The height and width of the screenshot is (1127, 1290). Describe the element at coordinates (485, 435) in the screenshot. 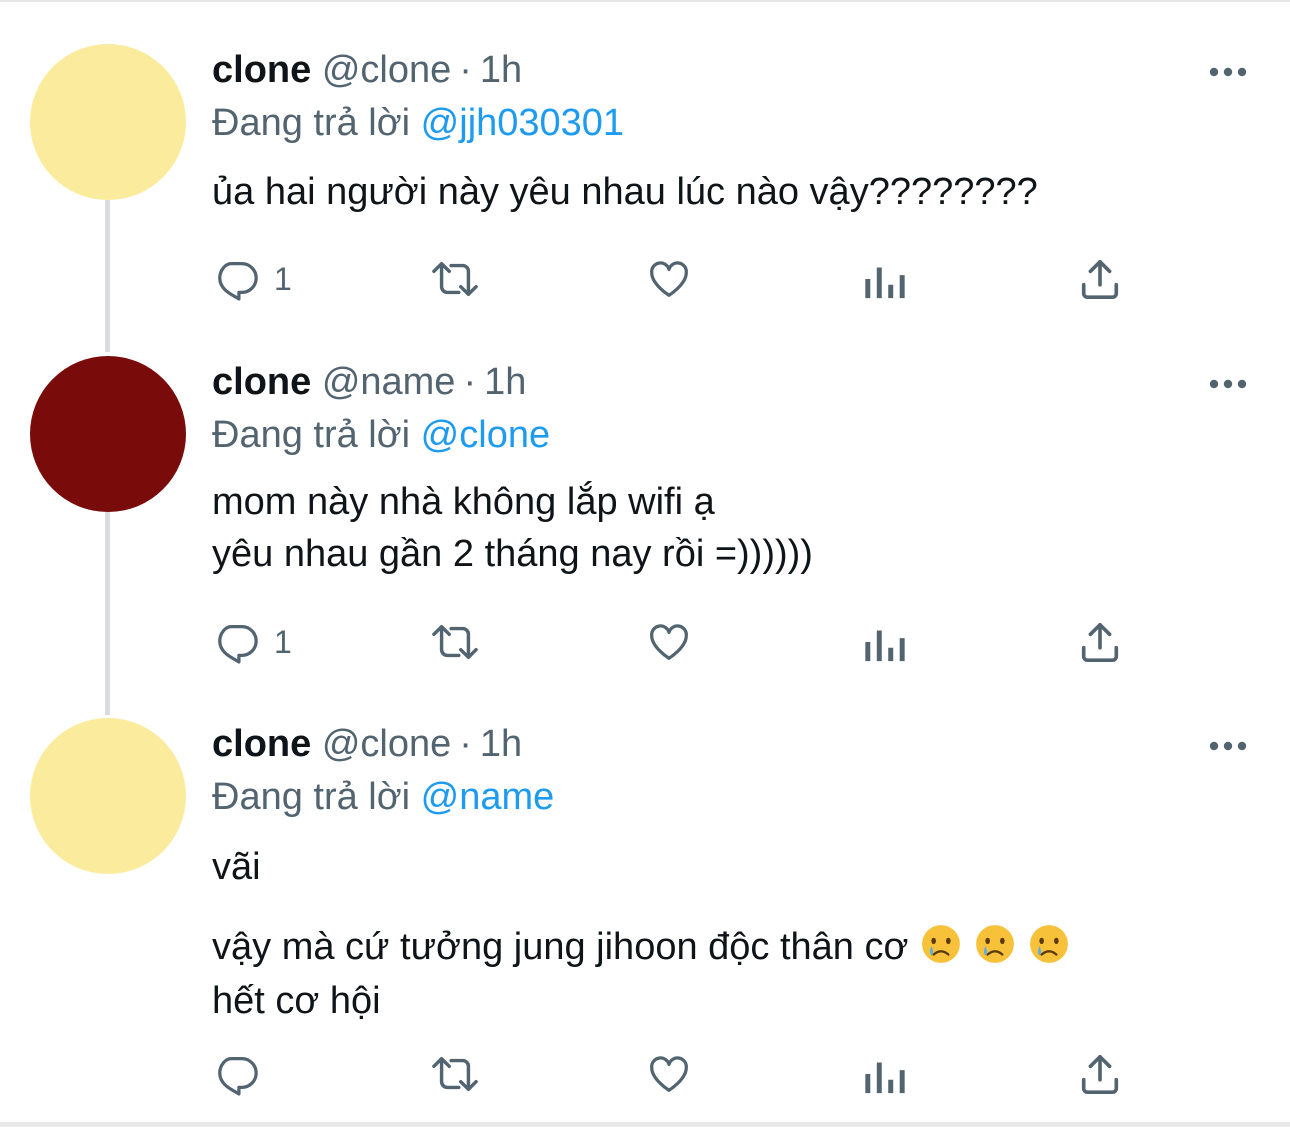

I see `mention-link: @clone` at that location.